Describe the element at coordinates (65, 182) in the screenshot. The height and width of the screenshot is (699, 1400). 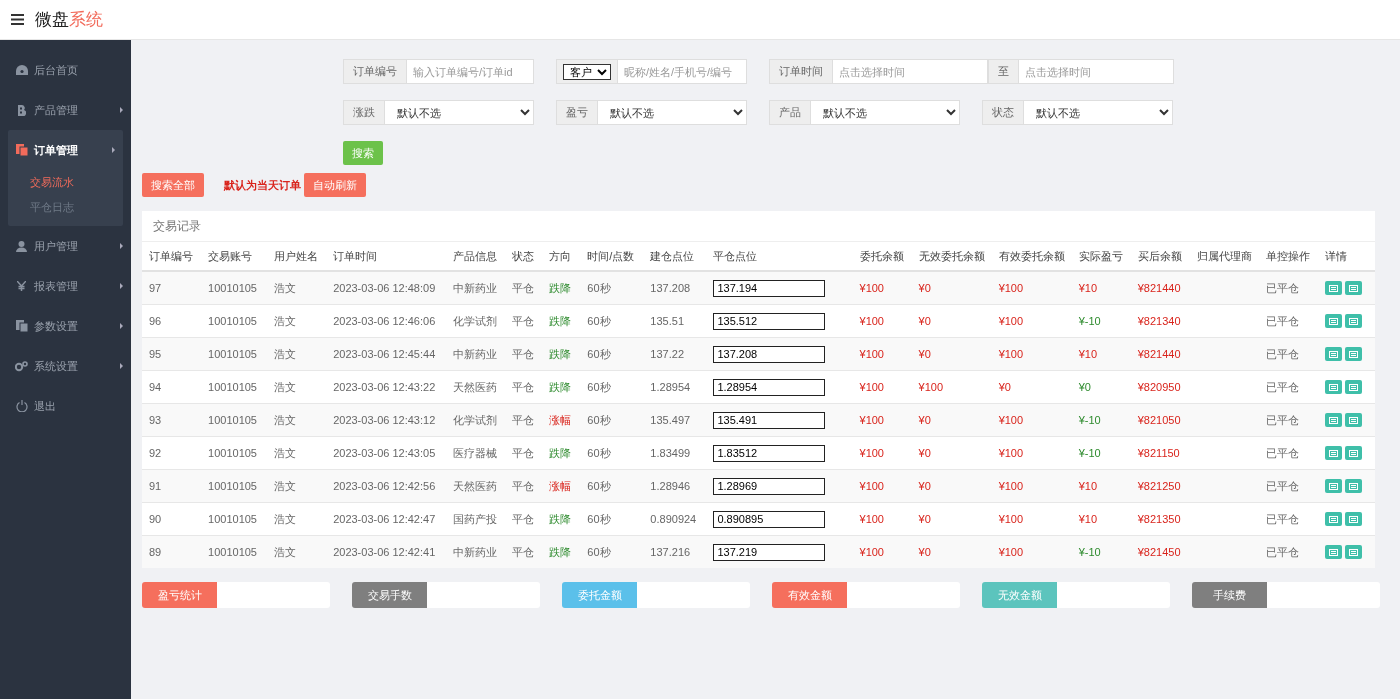
I see `submenu-item: 交易流水` at that location.